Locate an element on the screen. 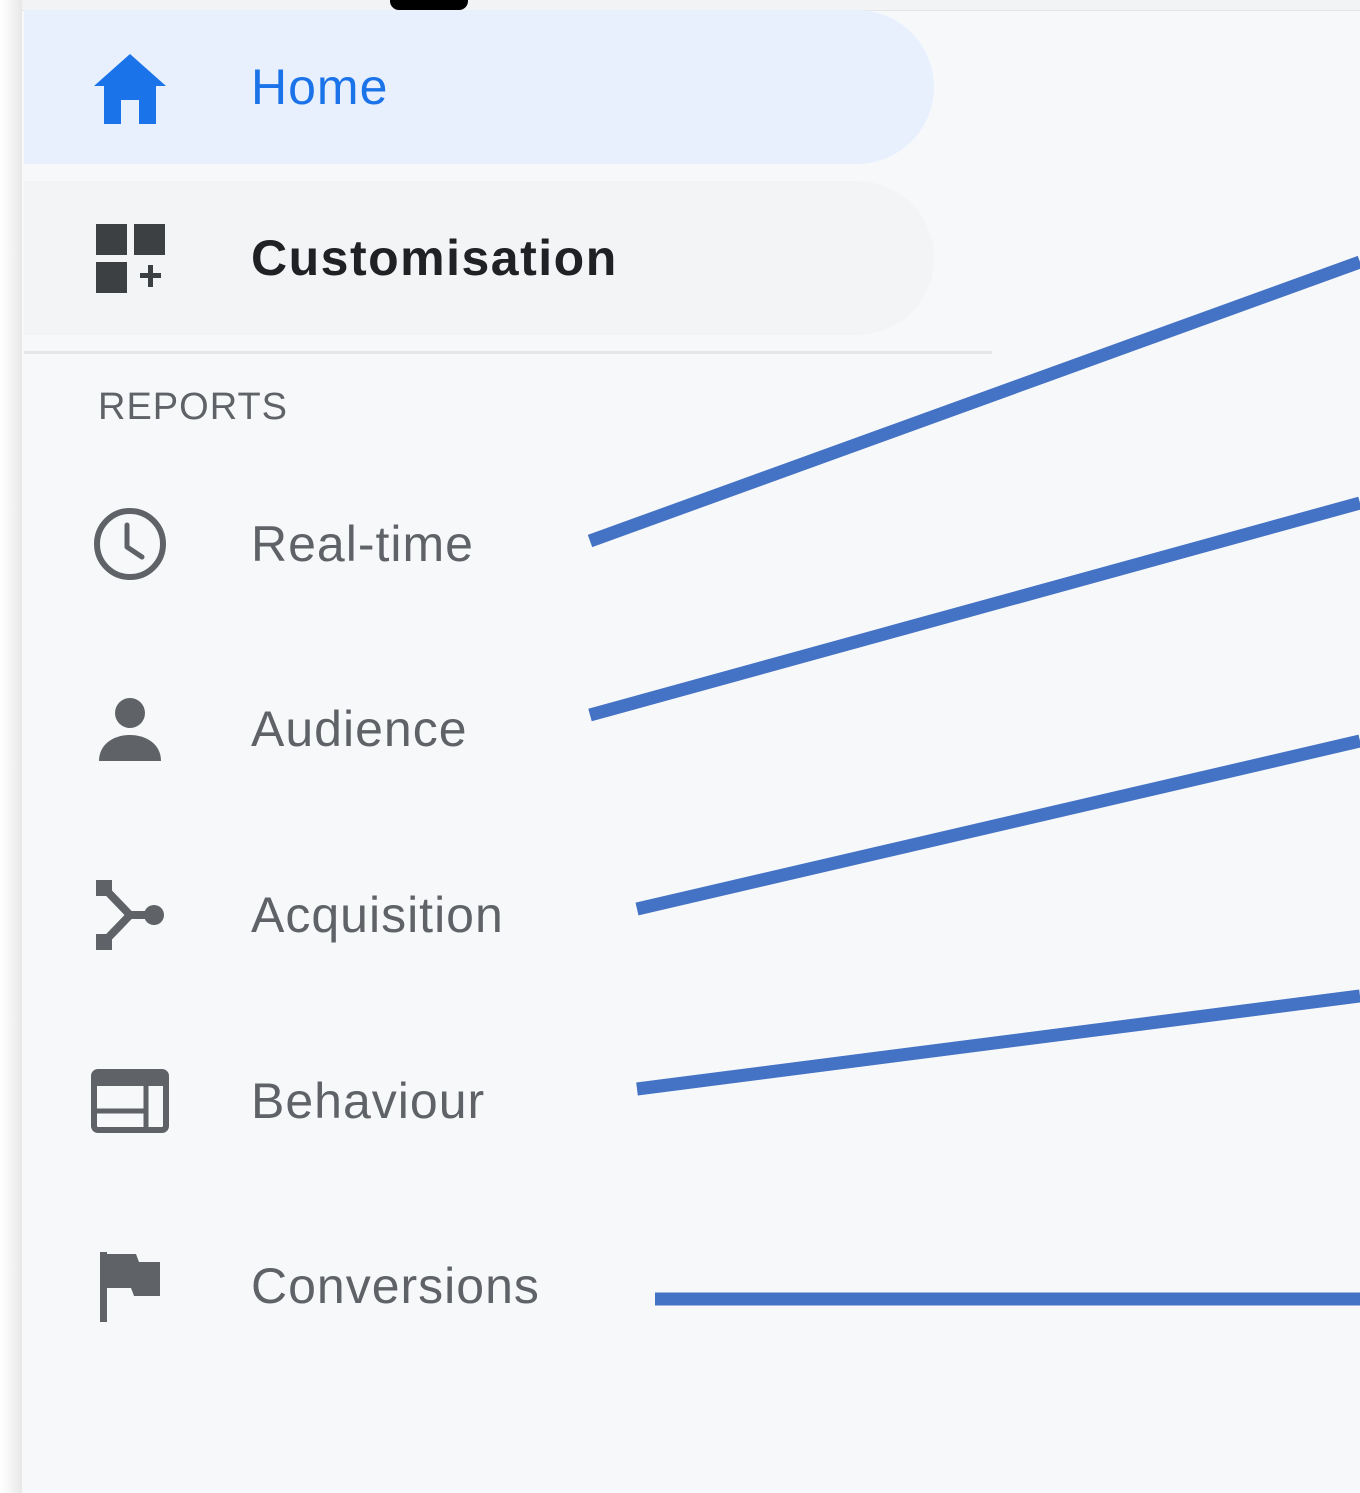 The height and width of the screenshot is (1493, 1360). nav-item-conversions: Conversions is located at coordinates (479, 1286).